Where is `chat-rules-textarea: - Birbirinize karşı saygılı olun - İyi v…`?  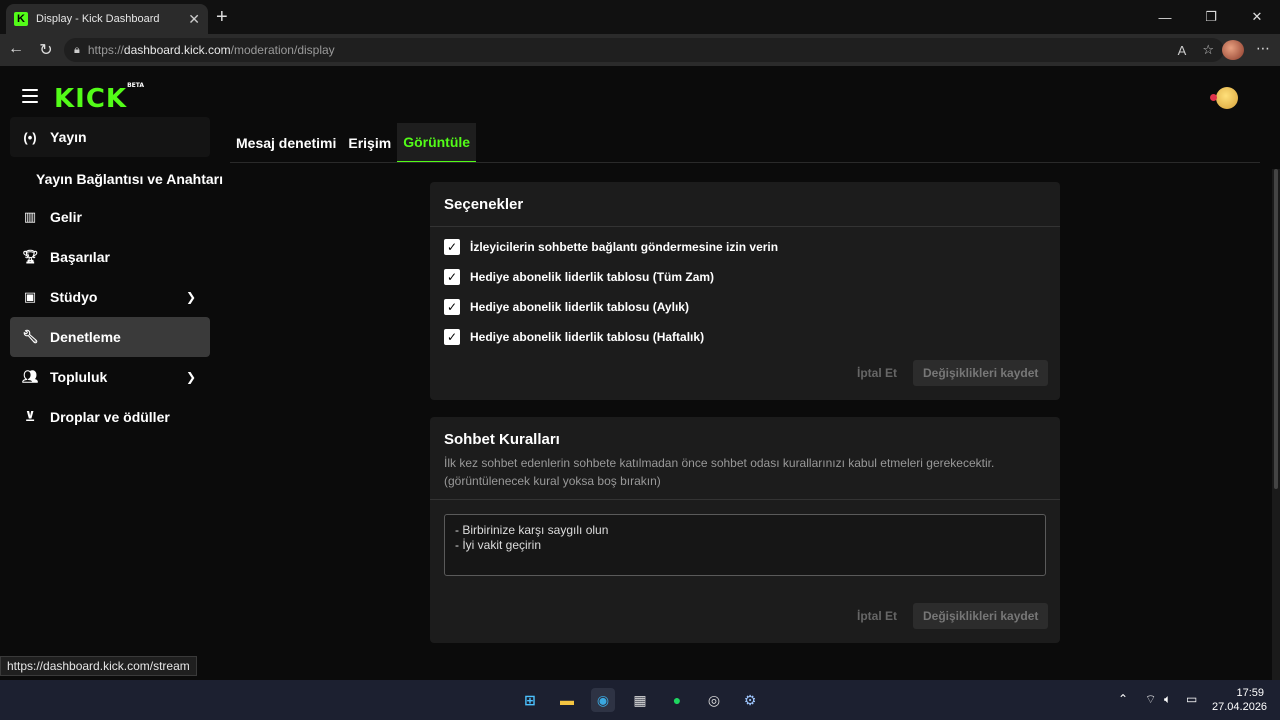
chat-rules-textarea: - Birbirinize karşı saygılı olun - İyi v… is located at coordinates (745, 545).